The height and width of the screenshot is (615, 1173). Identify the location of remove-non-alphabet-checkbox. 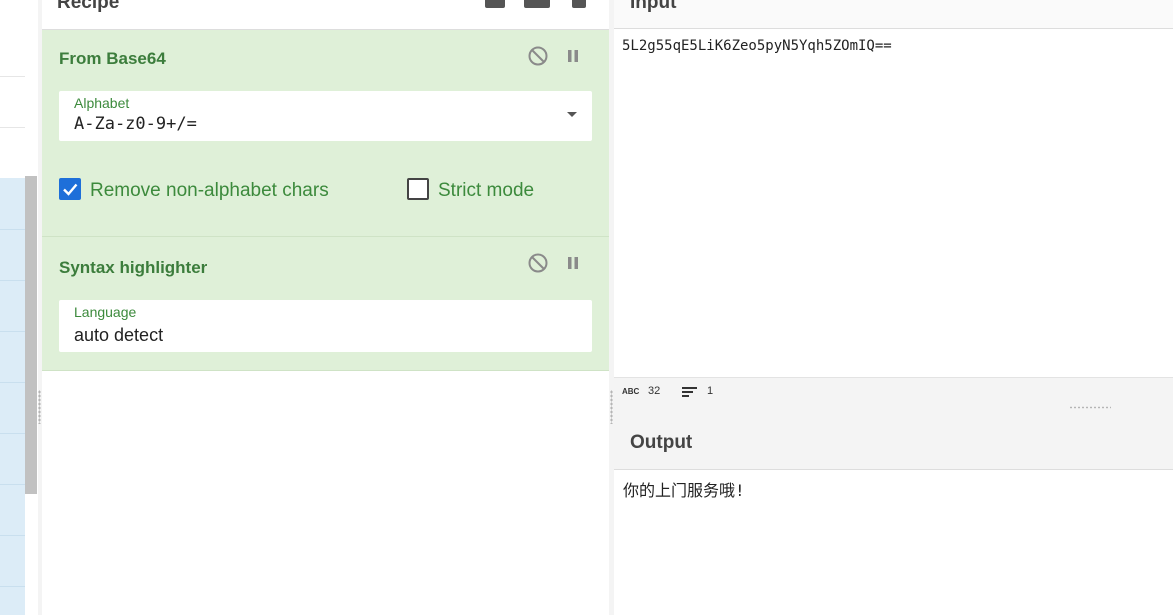
(70, 189).